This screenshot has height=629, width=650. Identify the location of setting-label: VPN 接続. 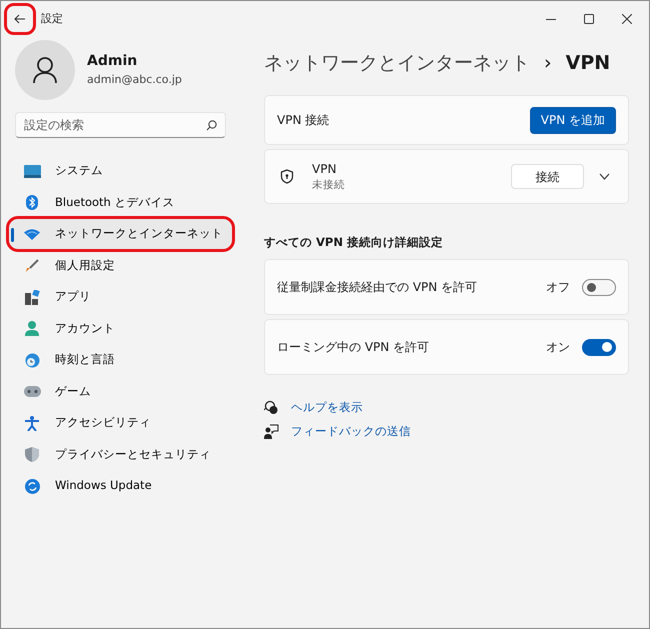
(303, 120).